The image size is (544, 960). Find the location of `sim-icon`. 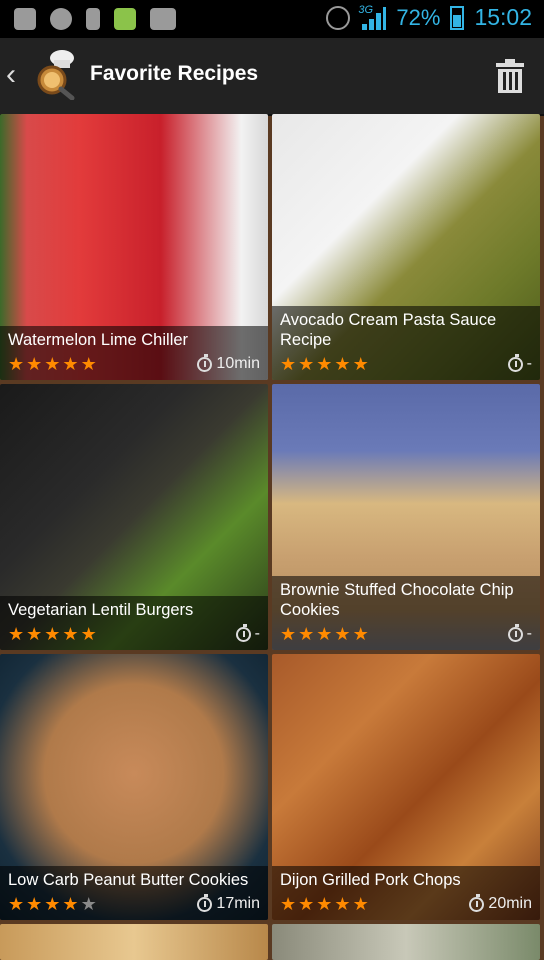

sim-icon is located at coordinates (25, 19).